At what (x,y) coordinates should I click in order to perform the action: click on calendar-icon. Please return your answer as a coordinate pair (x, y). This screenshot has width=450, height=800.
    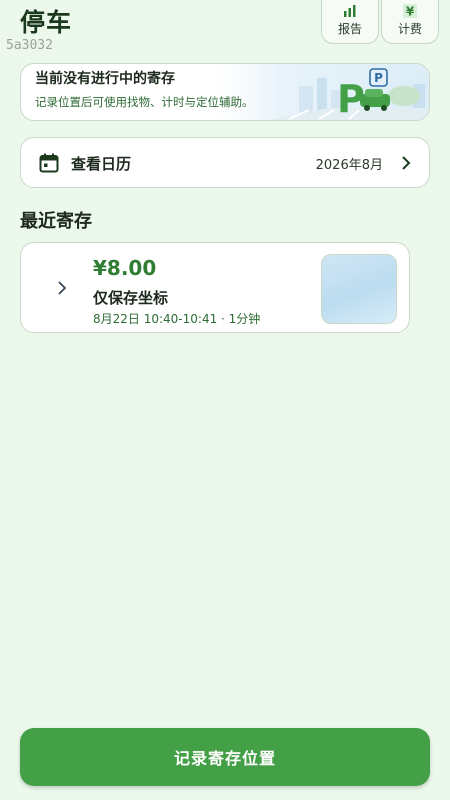
    Looking at the image, I should click on (49, 163).